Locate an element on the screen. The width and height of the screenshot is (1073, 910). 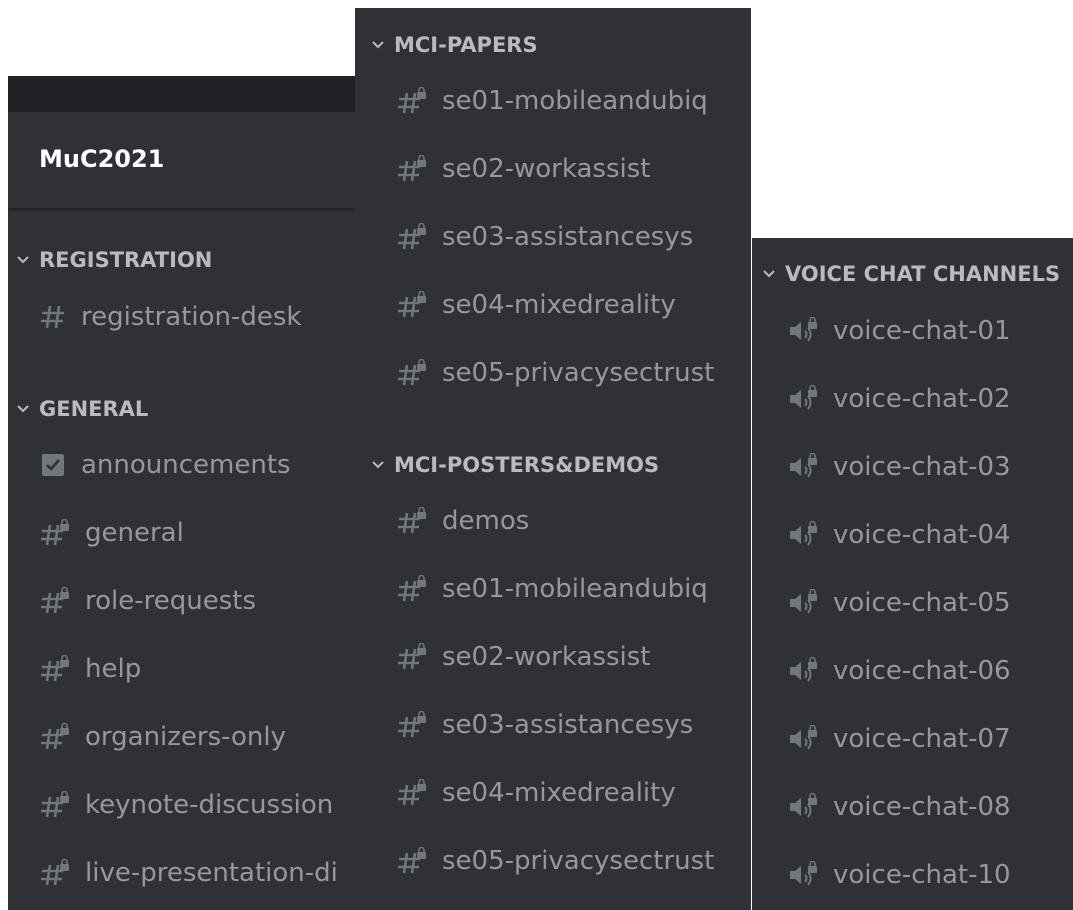
category-general: GENERAL is located at coordinates (81, 409).